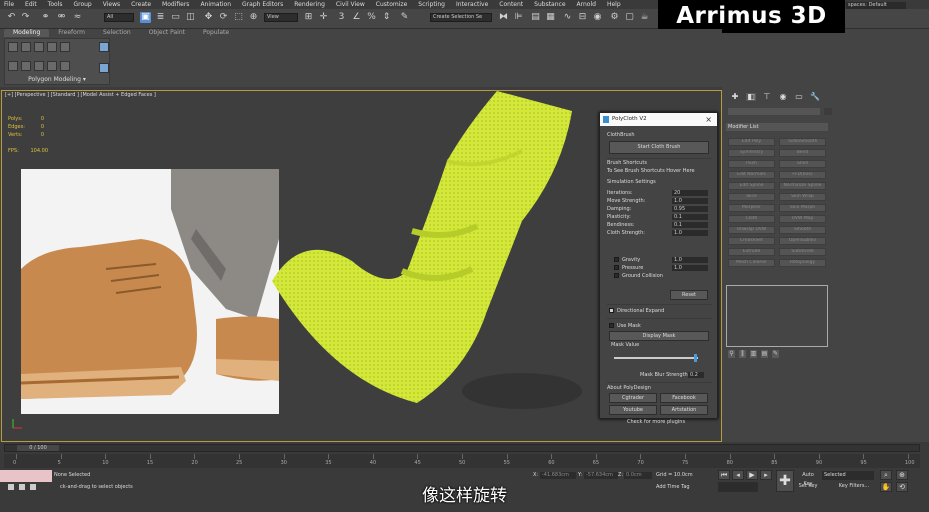 This screenshot has height=512, width=929. Describe the element at coordinates (777, 316) in the screenshot. I see `modifier-stack` at that location.